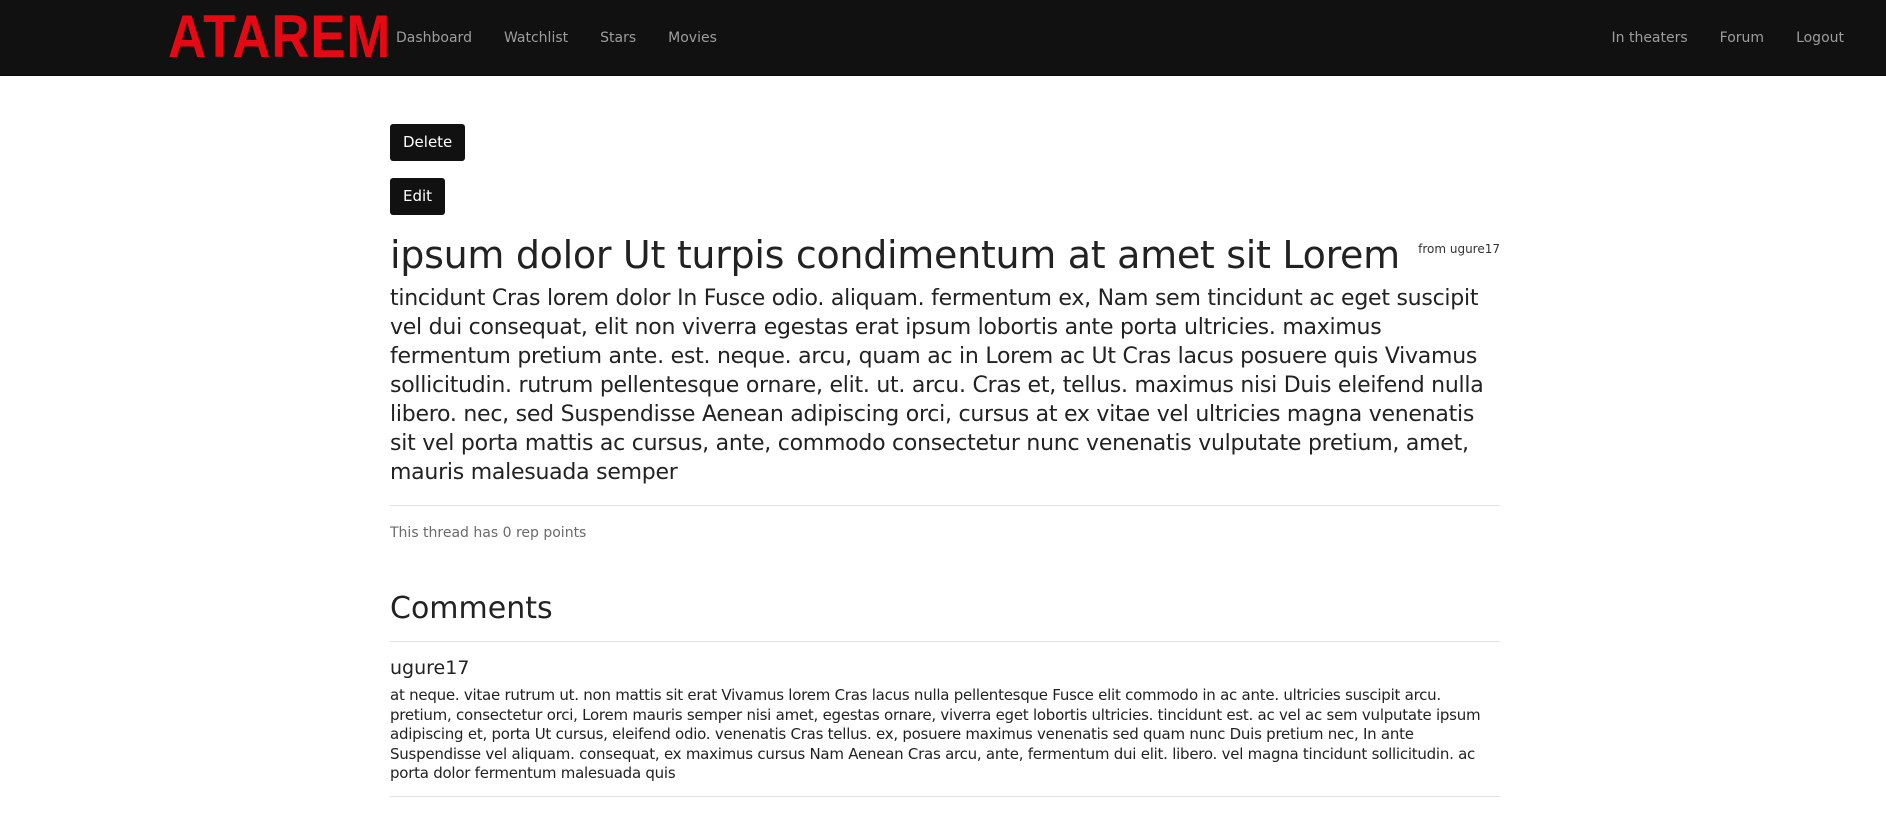 This screenshot has width=1886, height=817. What do you see at coordinates (428, 142) in the screenshot?
I see `delete-button: Delete` at bounding box center [428, 142].